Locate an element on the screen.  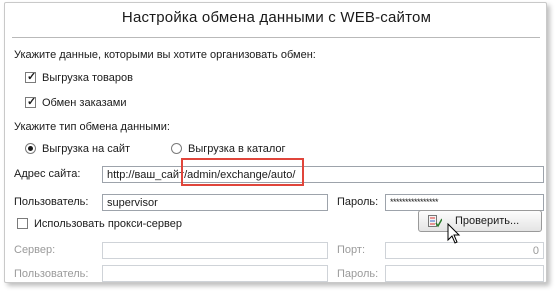
url-path-highlight is located at coordinates (242, 172).